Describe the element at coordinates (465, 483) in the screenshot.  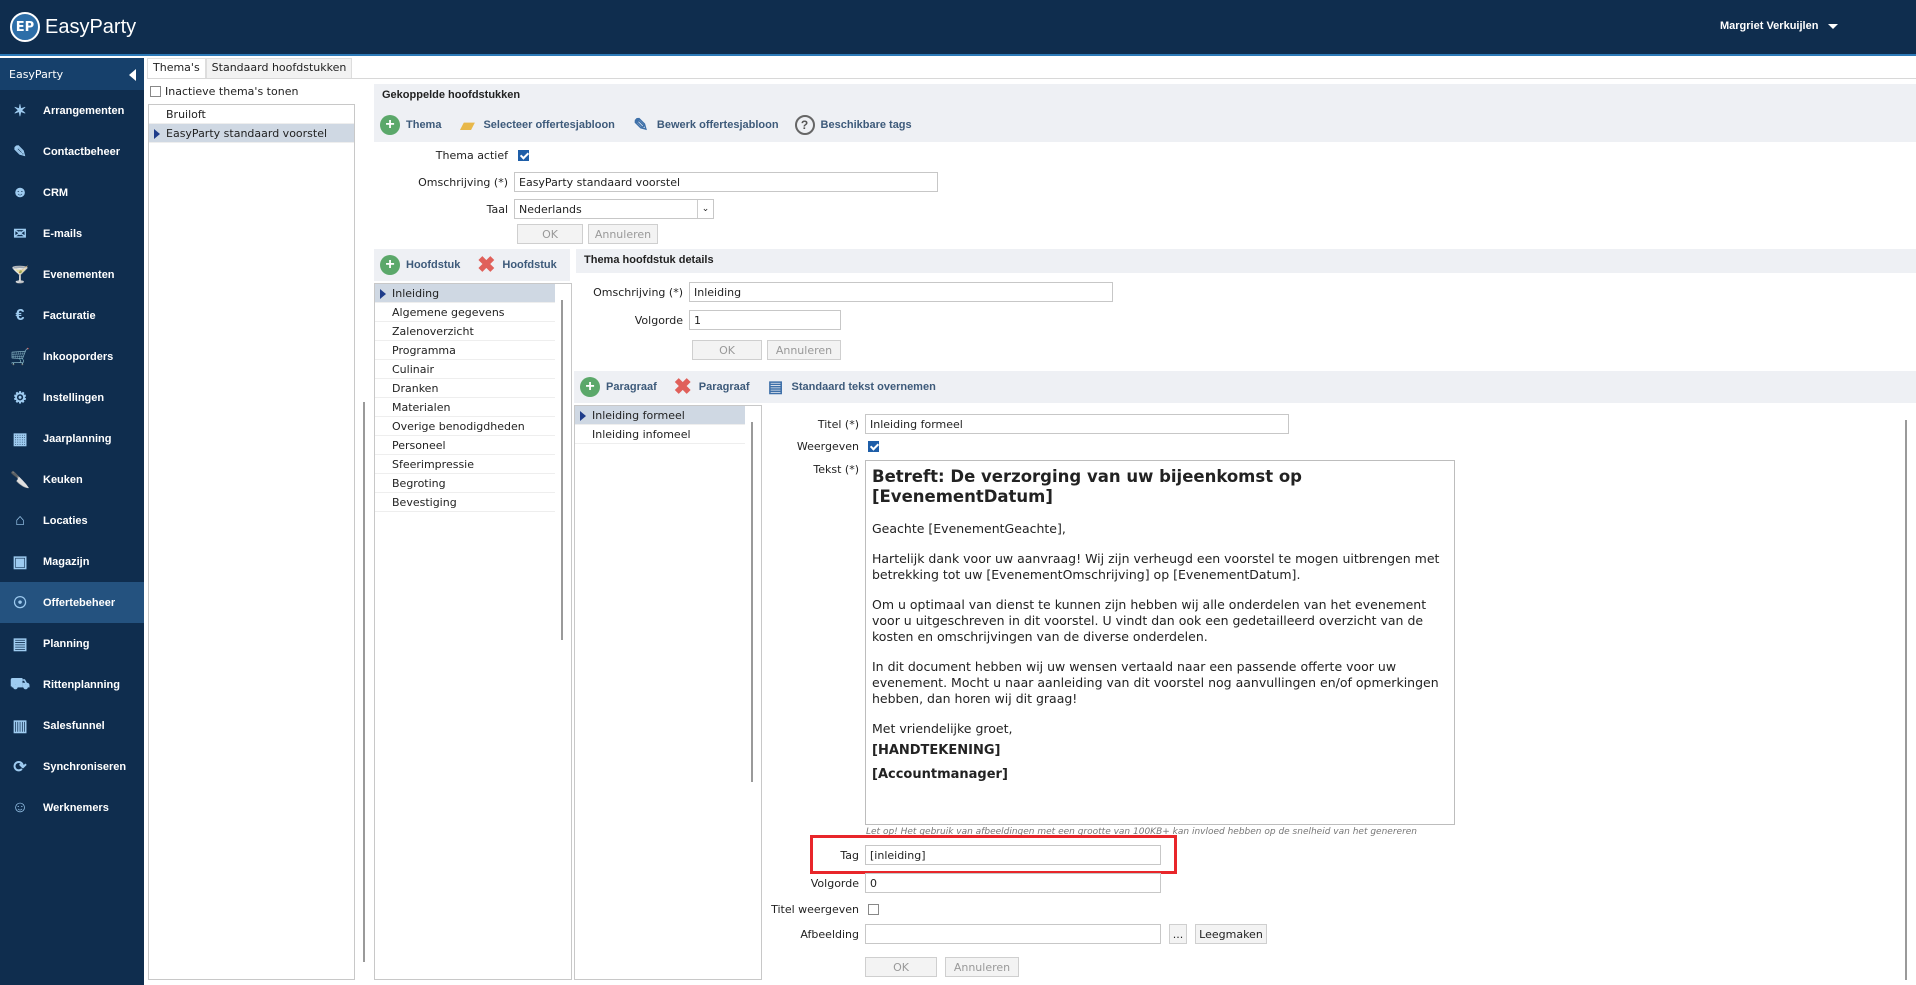
I see `list-item: Begroting` at that location.